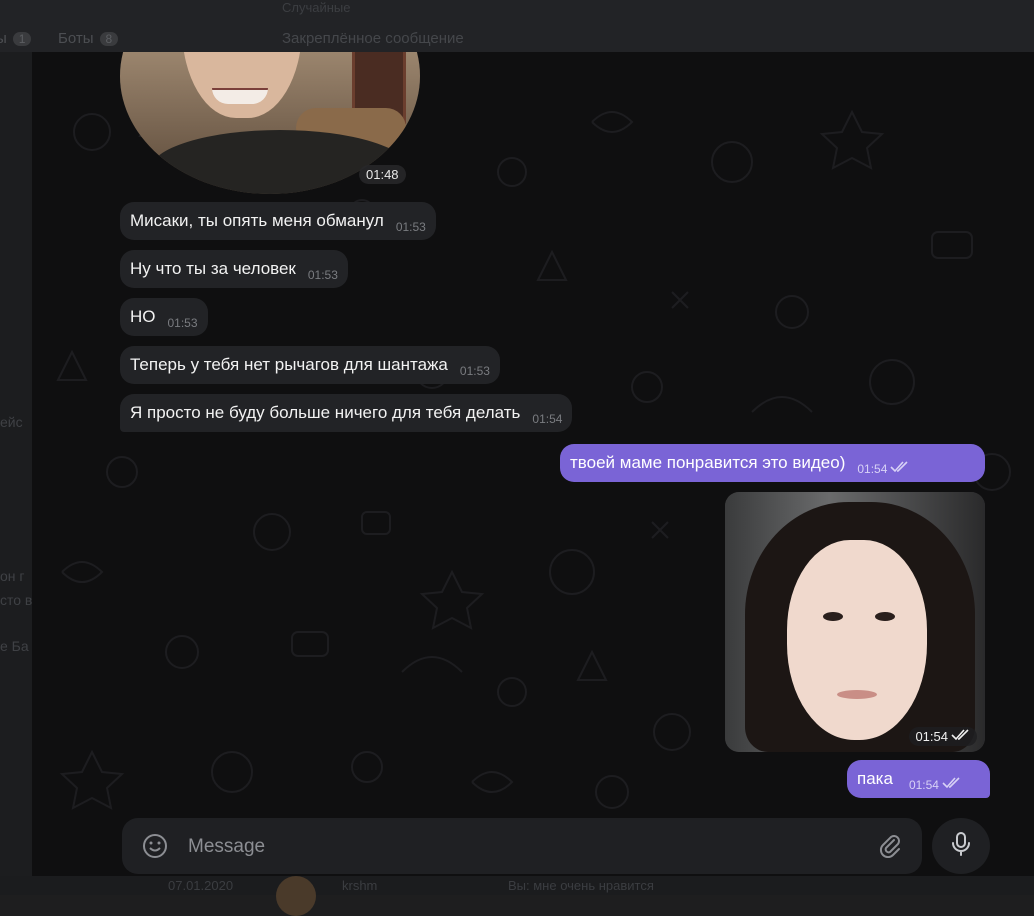 This screenshot has height=916, width=1034. Describe the element at coordinates (88, 38) in the screenshot. I see `background-folder-bots: Боты 8` at that location.